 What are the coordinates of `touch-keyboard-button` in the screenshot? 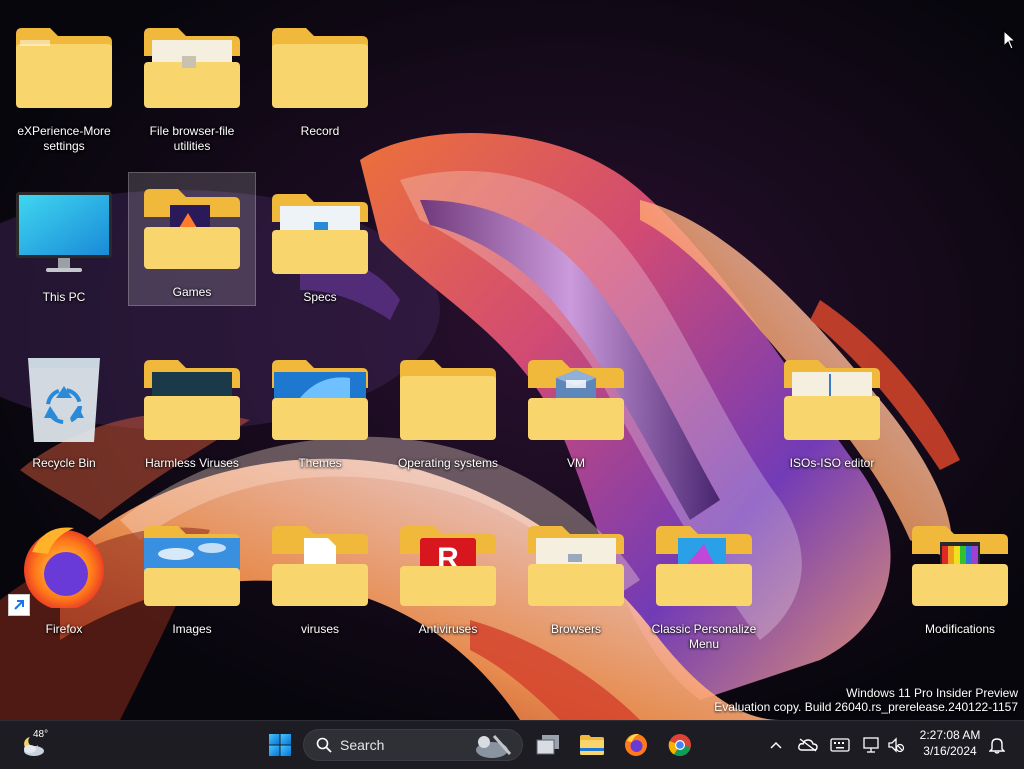 It's located at (840, 745).